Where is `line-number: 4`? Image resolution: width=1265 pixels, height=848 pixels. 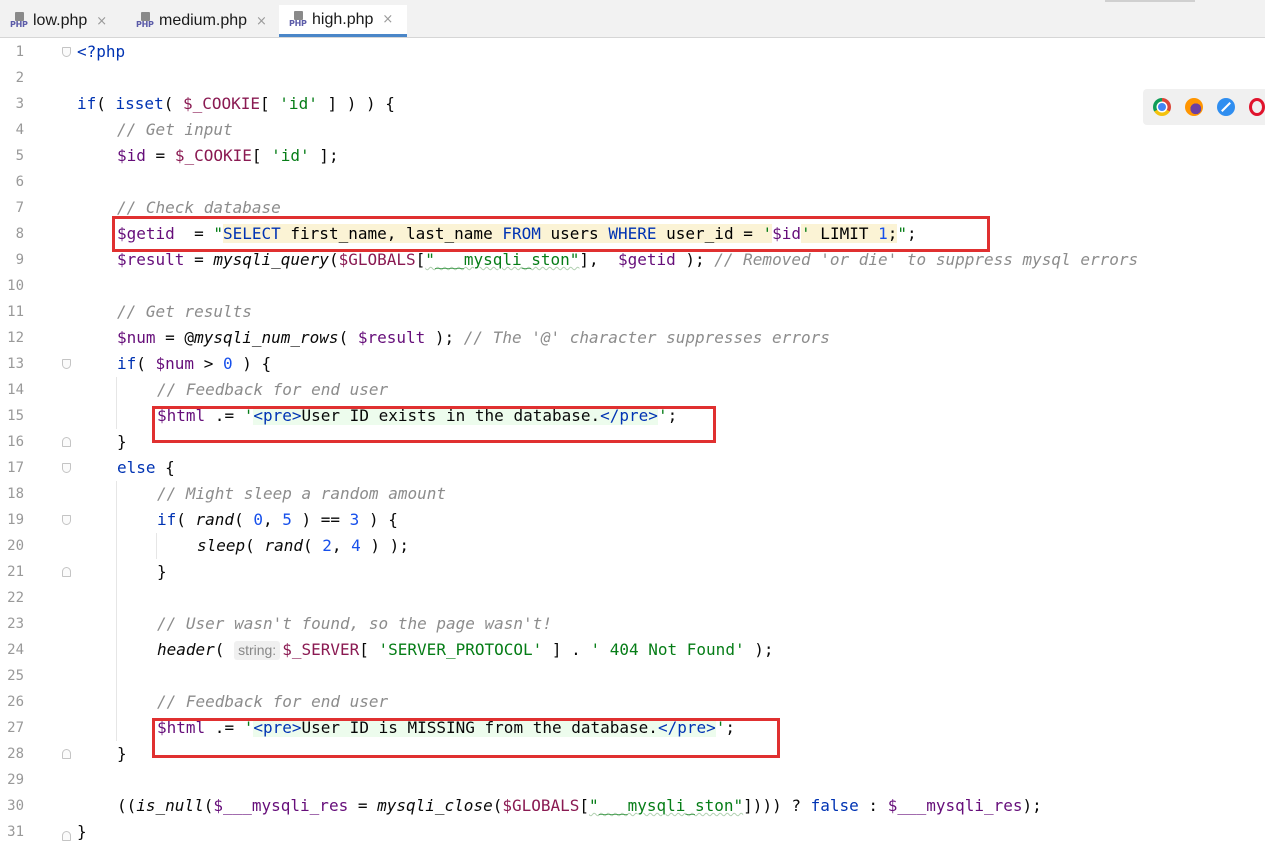
line-number: 4 is located at coordinates (19, 130).